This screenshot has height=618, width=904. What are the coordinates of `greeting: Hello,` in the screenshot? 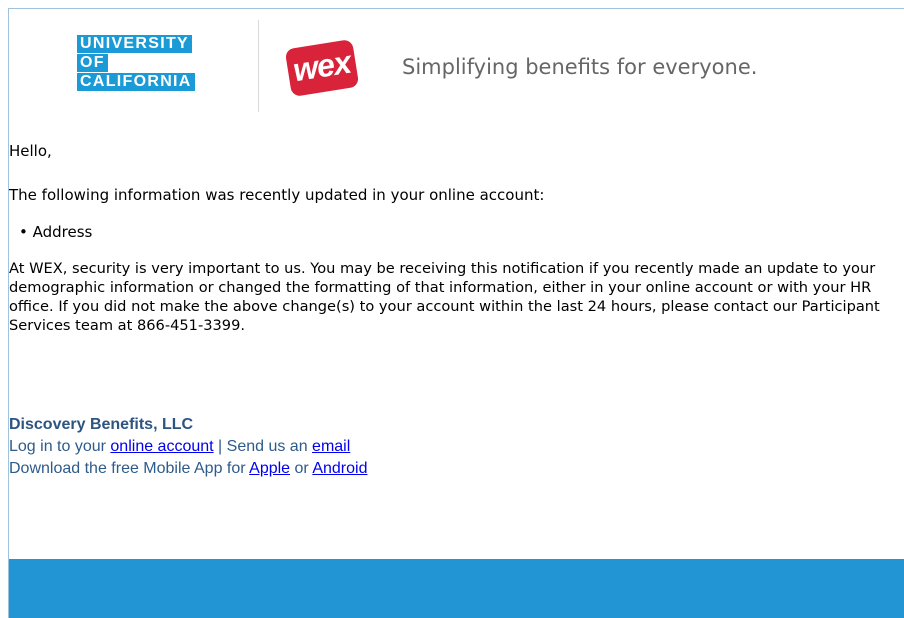 It's located at (30, 151).